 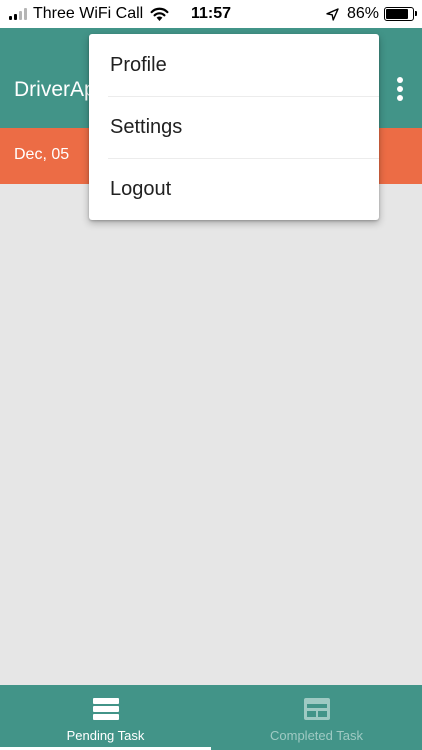 What do you see at coordinates (234, 189) in the screenshot?
I see `menu-item-logout: Logout` at bounding box center [234, 189].